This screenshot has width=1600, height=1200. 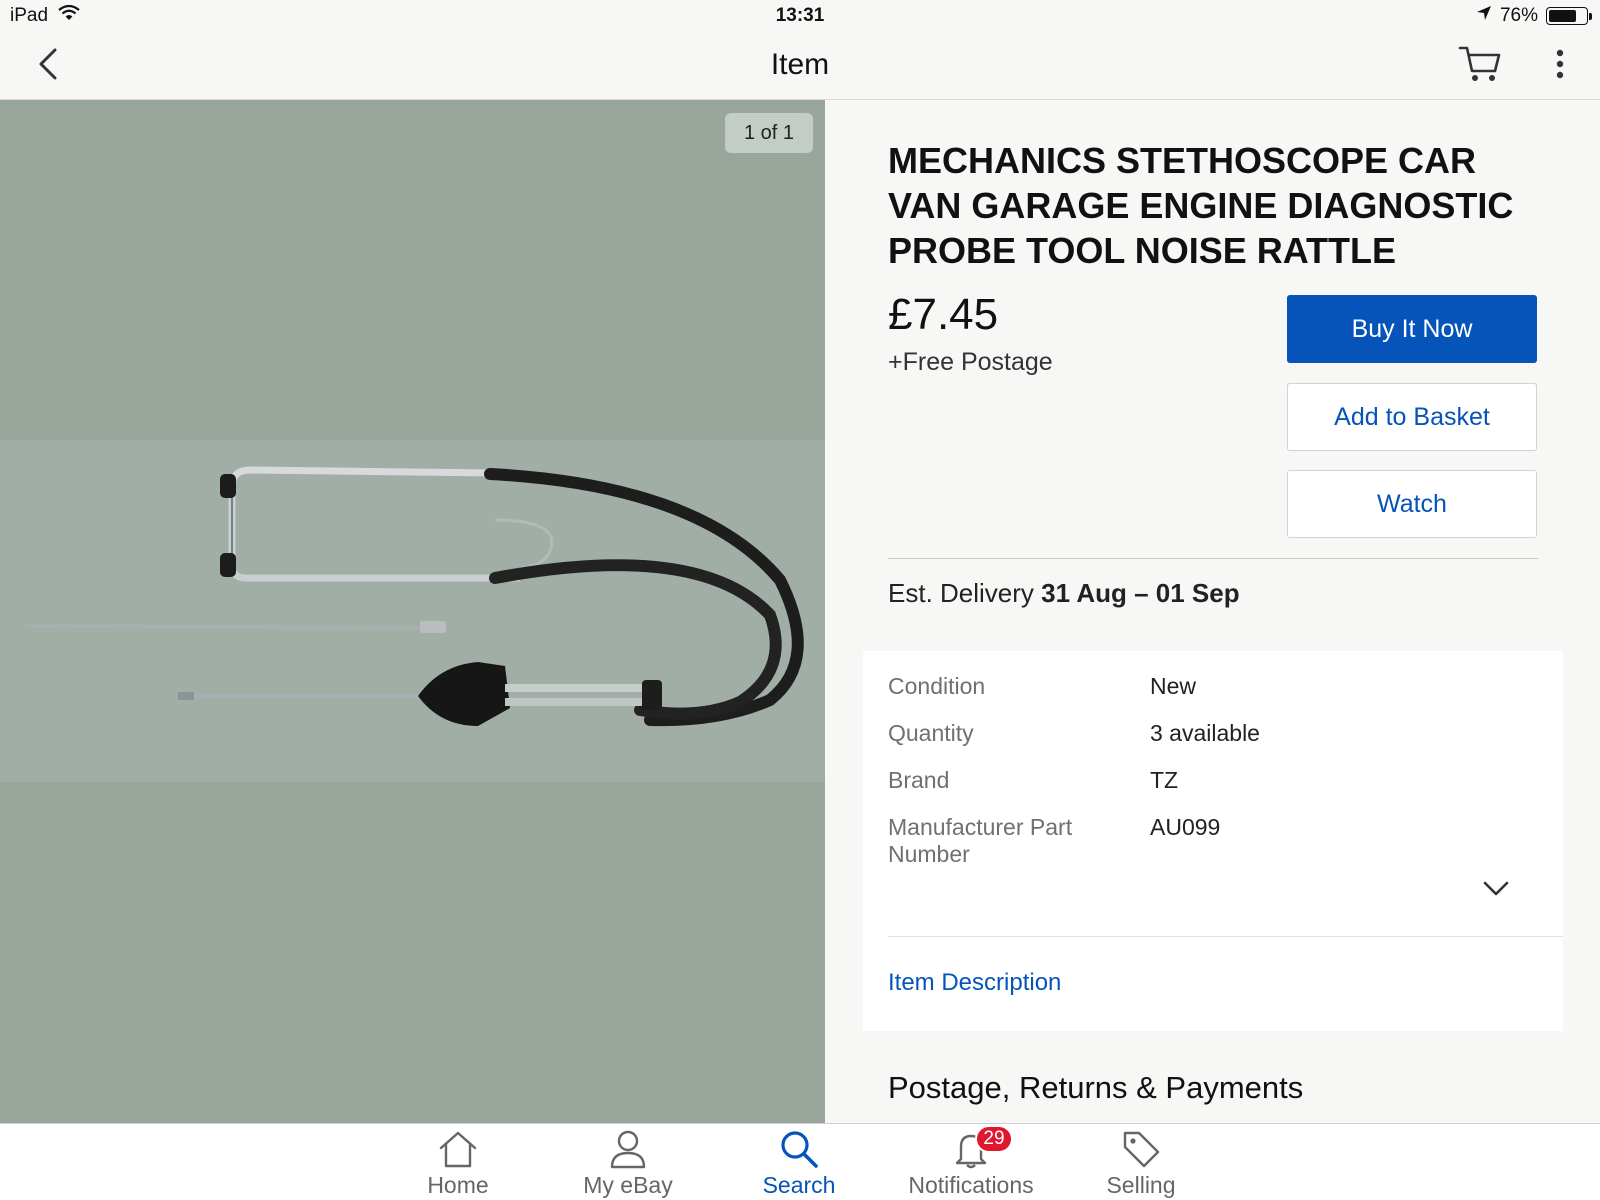 I want to click on tab-my-ebay: My eBay, so click(x=628, y=1164).